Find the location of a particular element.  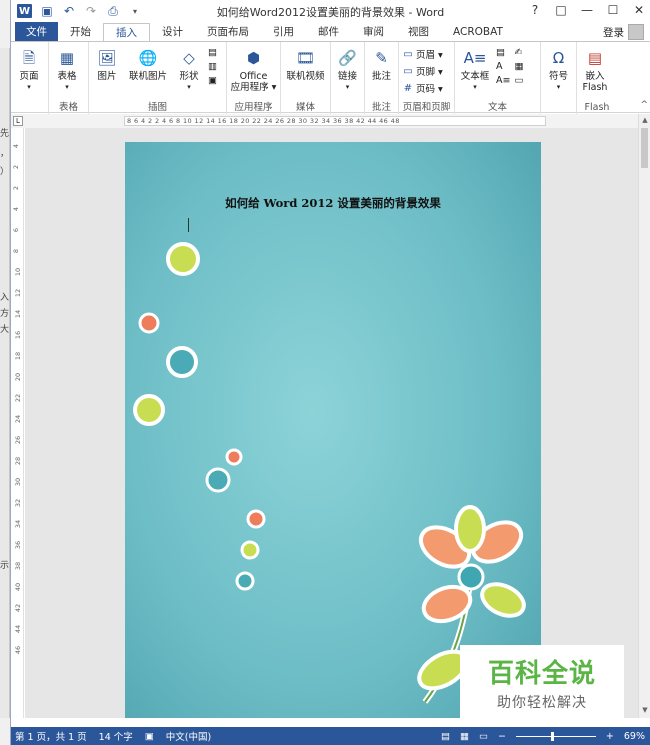

screenshot-icon: ▣ is located at coordinates (212, 80).